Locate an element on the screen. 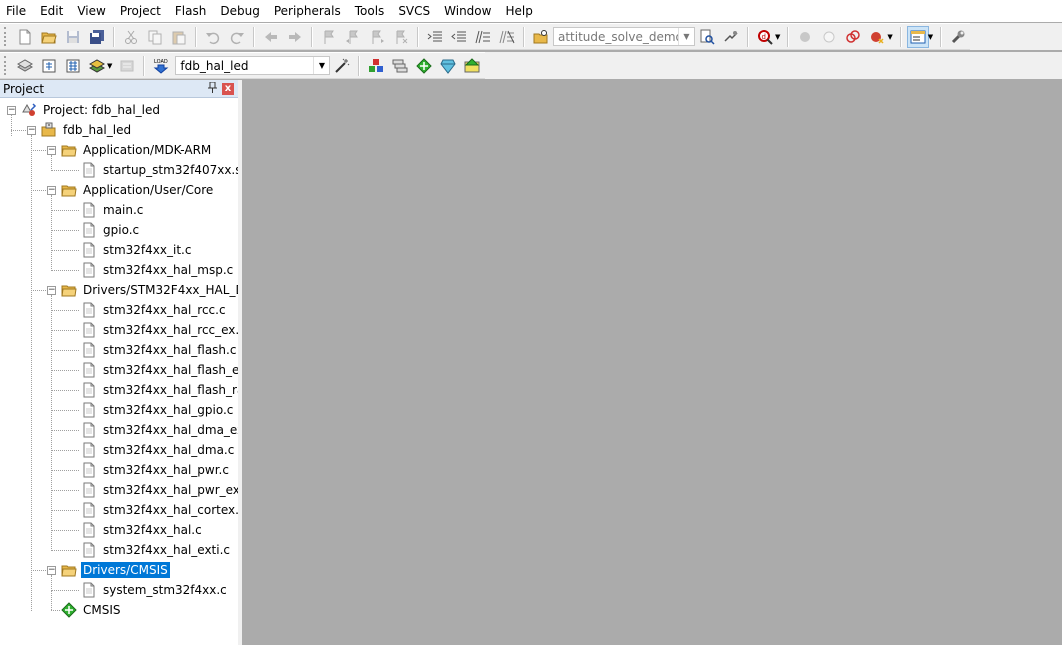  pin-icon is located at coordinates (212, 88).